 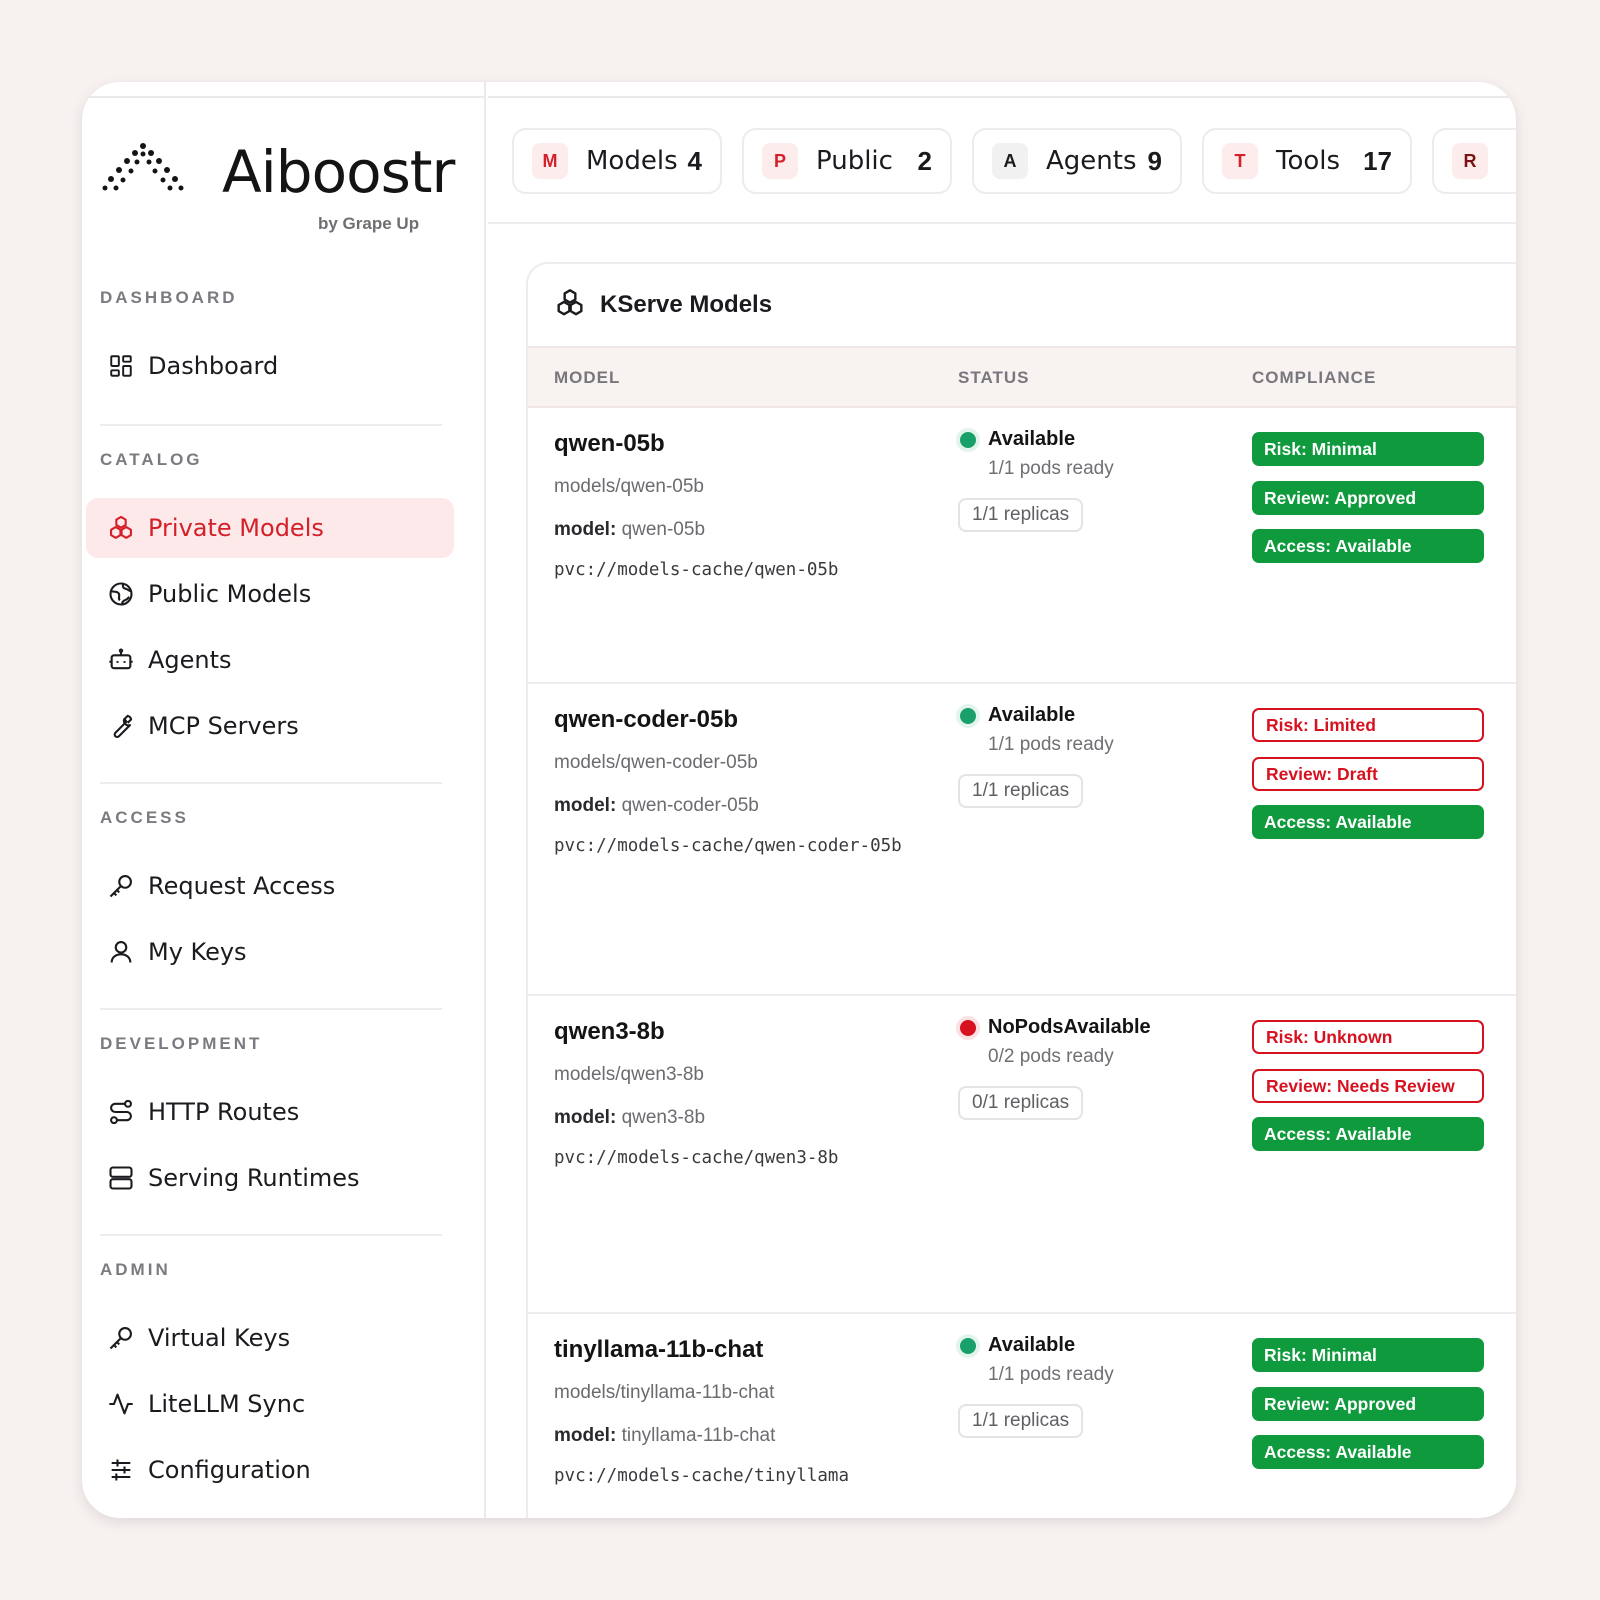 What do you see at coordinates (1368, 1086) in the screenshot?
I see `review-badge: Review: Needs Review` at bounding box center [1368, 1086].